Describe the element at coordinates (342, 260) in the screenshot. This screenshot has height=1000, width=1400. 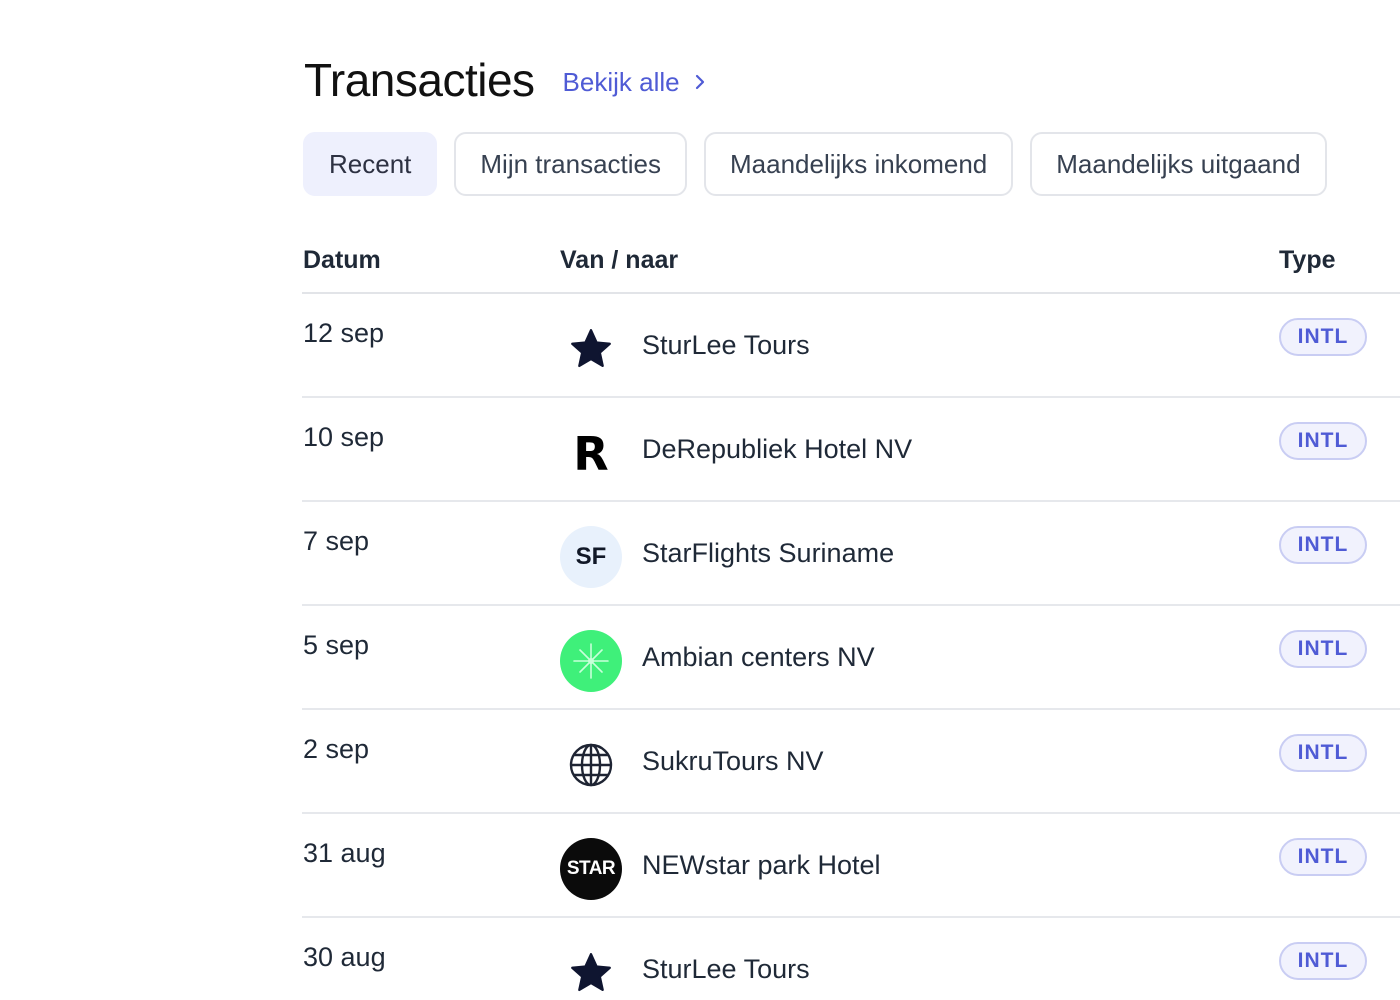
I see `column-header-date: Datum` at that location.